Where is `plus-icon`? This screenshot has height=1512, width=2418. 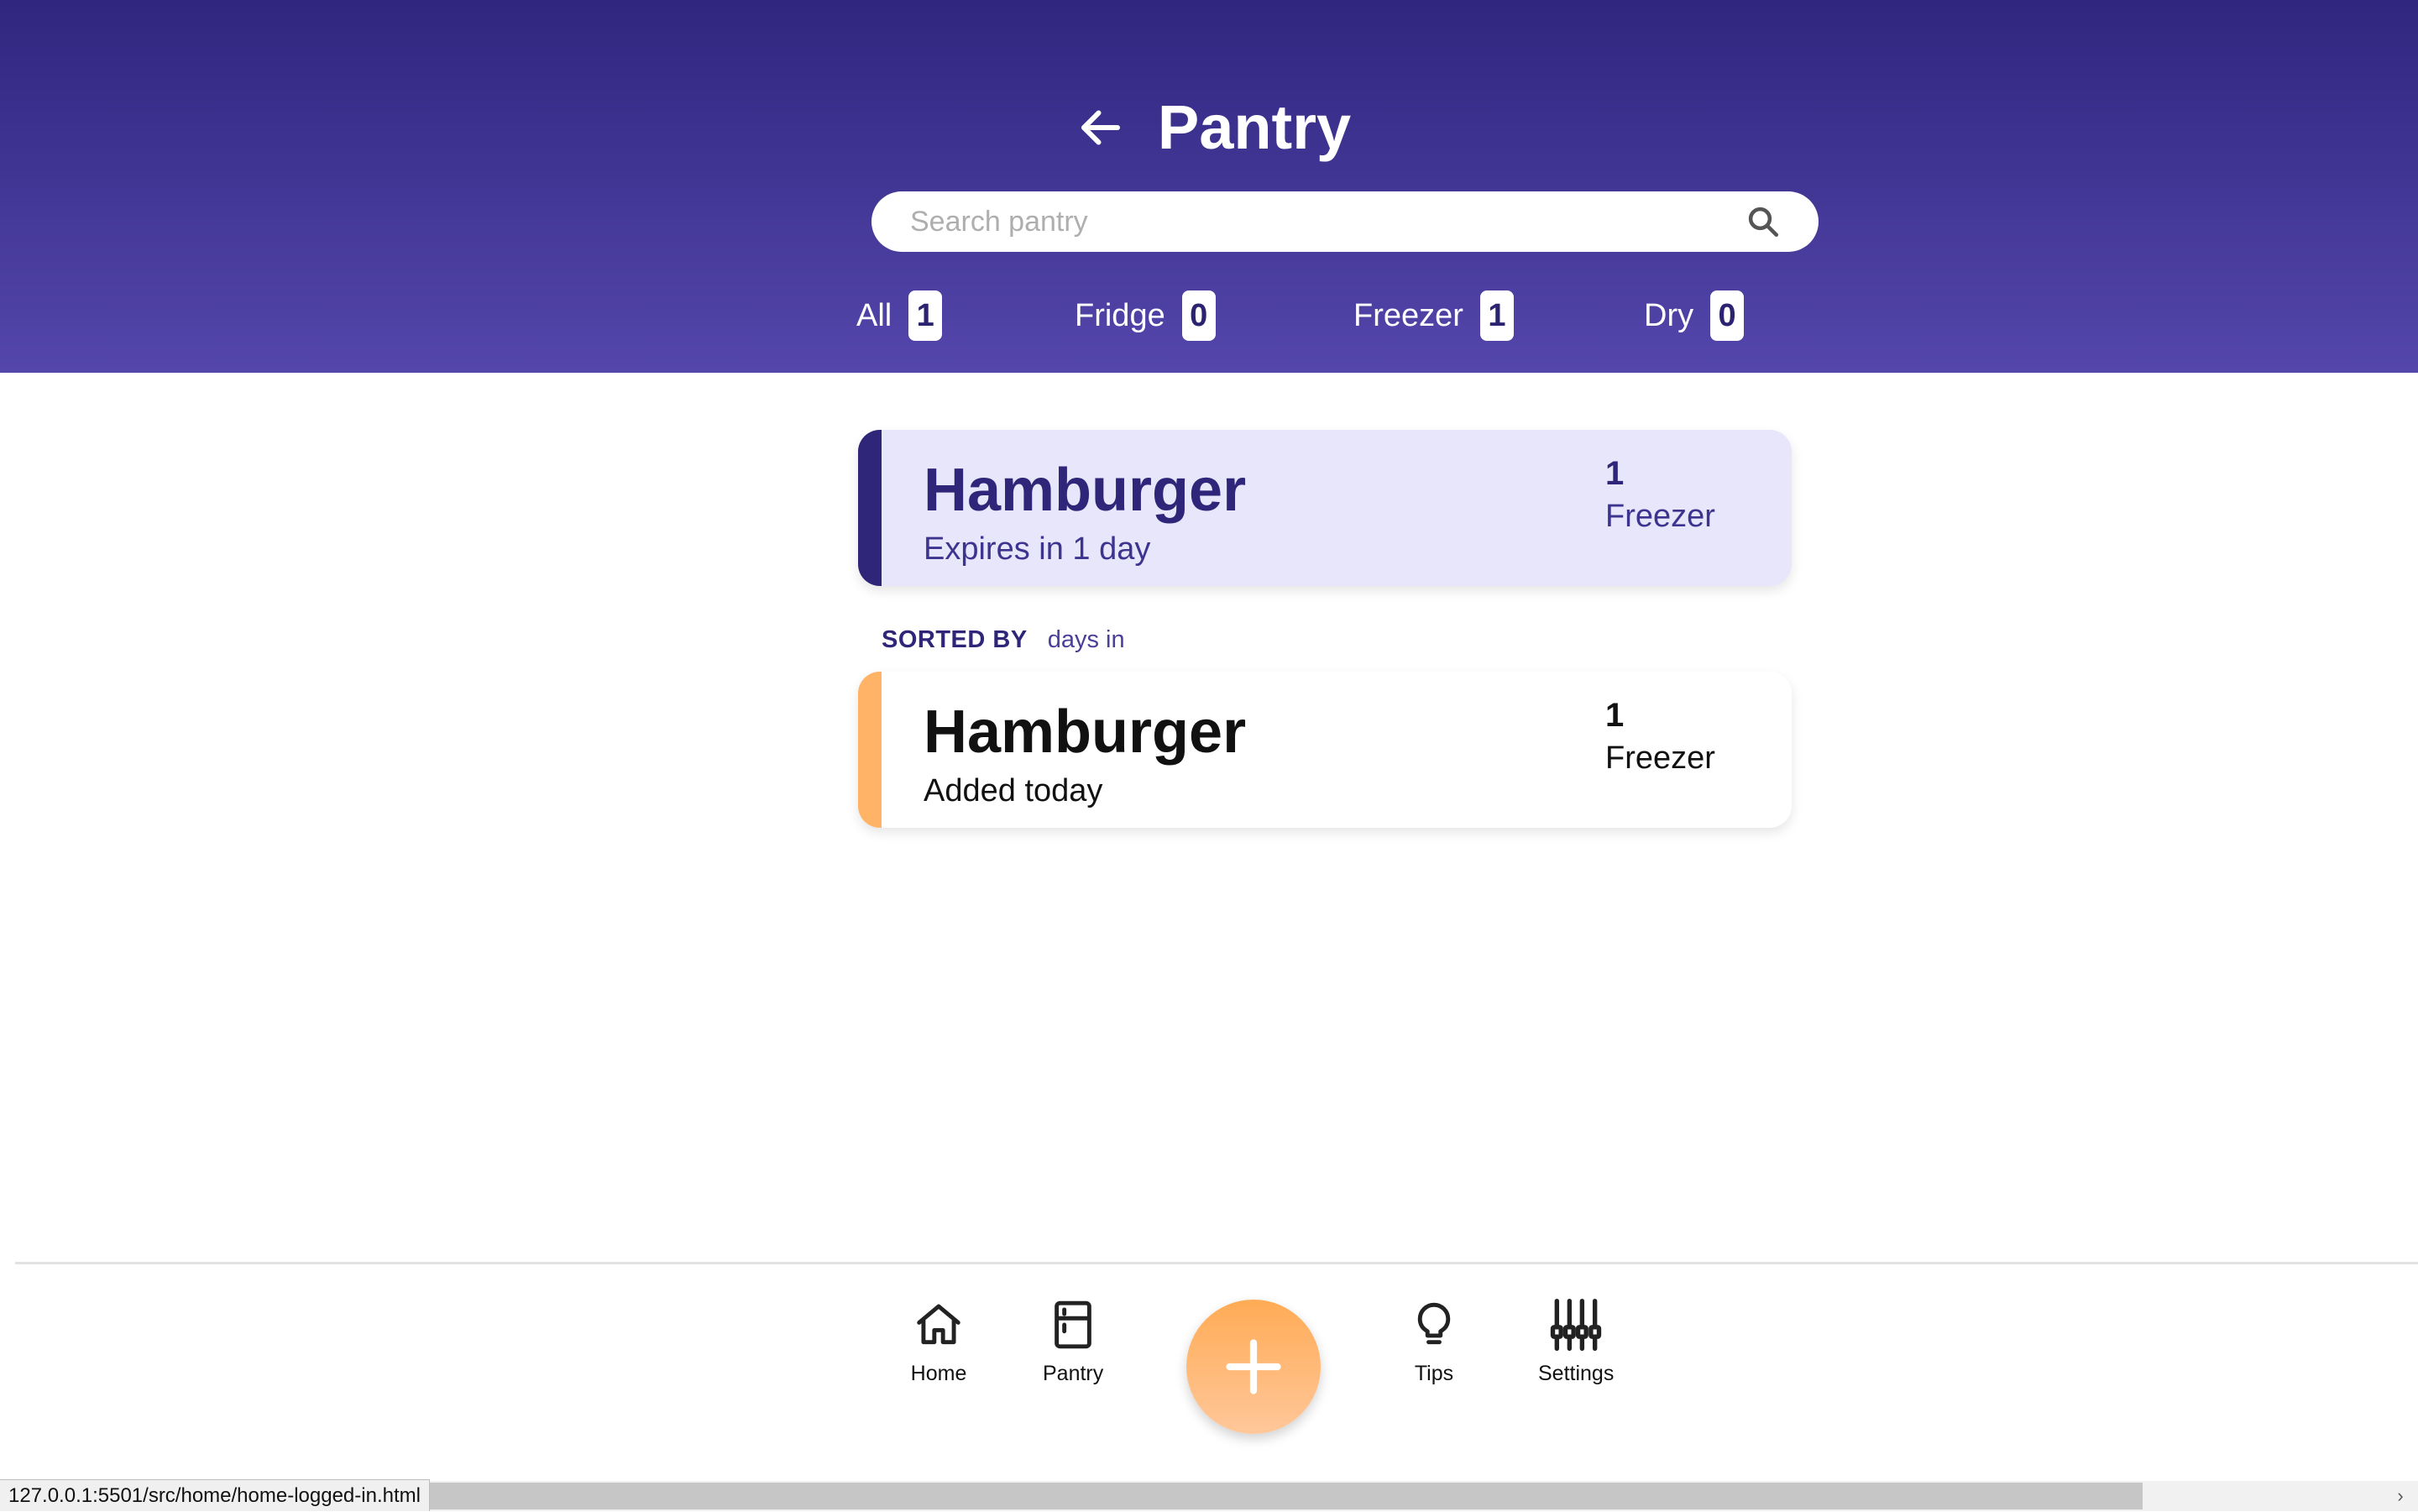
plus-icon is located at coordinates (1253, 1366).